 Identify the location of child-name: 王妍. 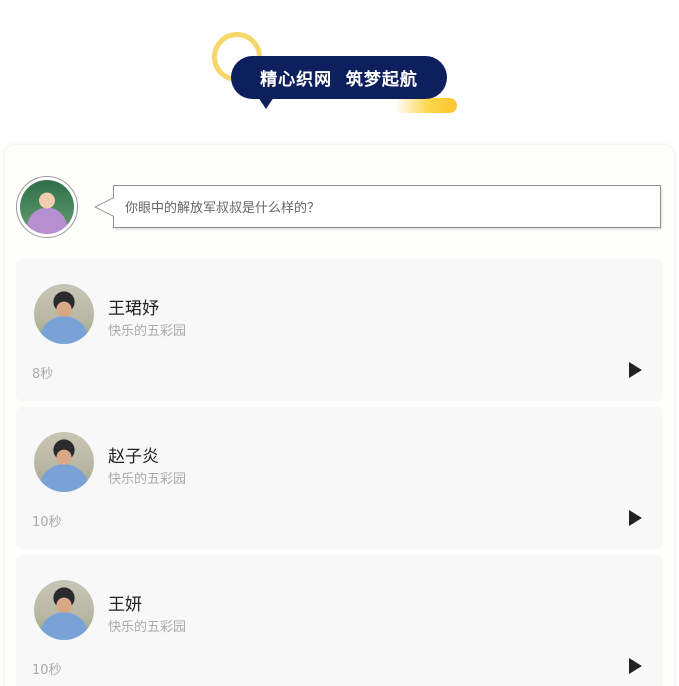
(125, 605).